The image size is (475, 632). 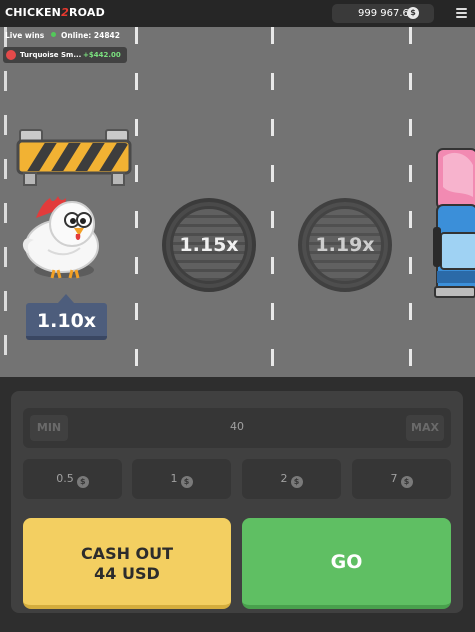 I want to click on online-count: Online: 24842, so click(x=85, y=35).